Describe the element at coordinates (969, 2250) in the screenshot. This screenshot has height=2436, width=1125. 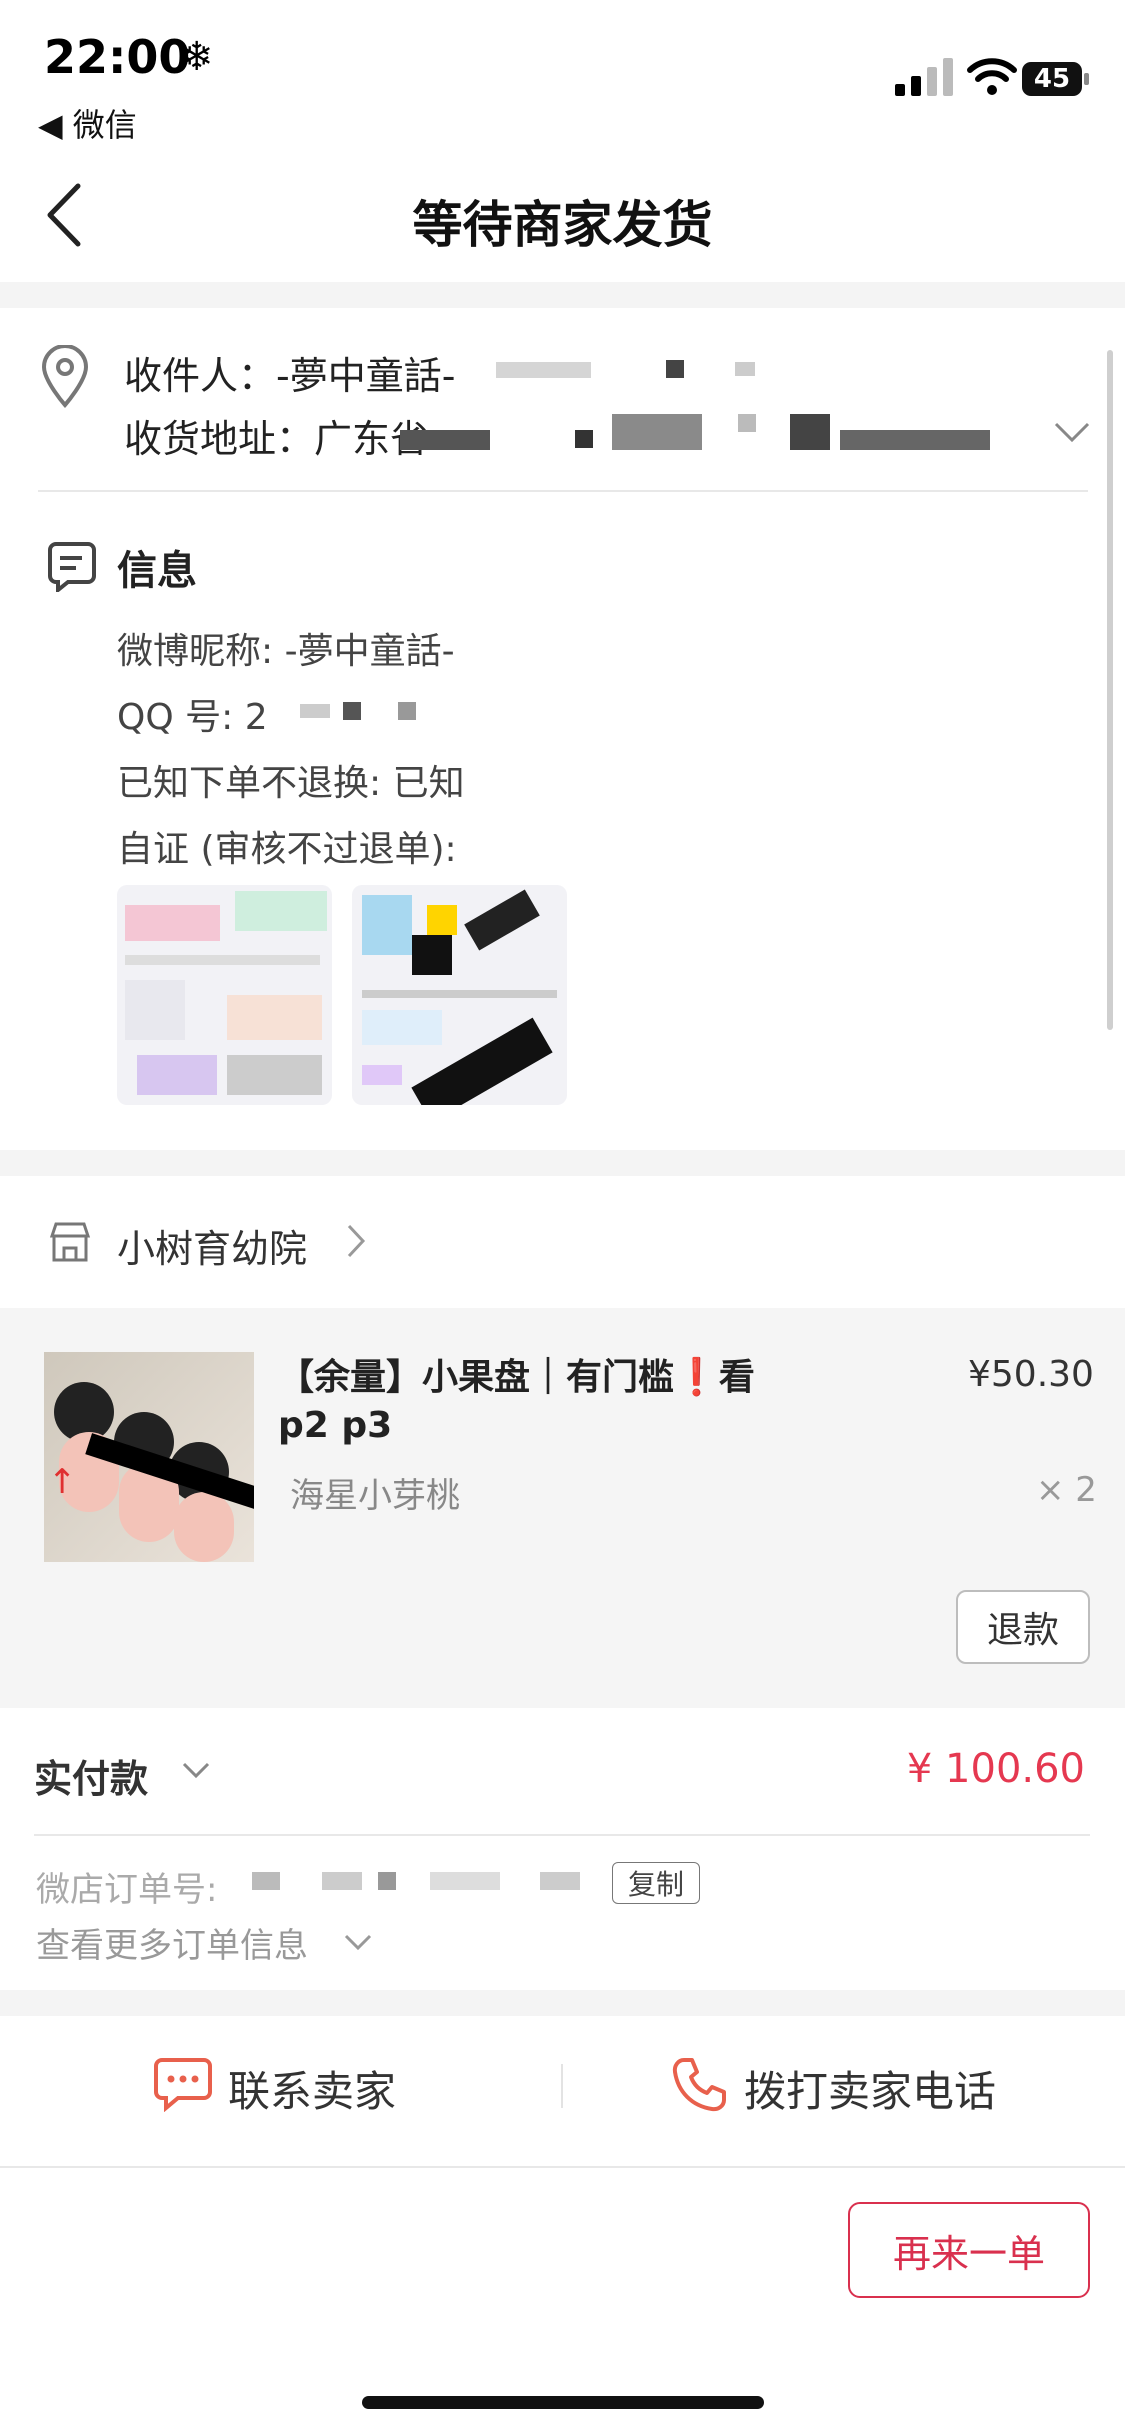
I see `reorder-button: 再来一单` at that location.